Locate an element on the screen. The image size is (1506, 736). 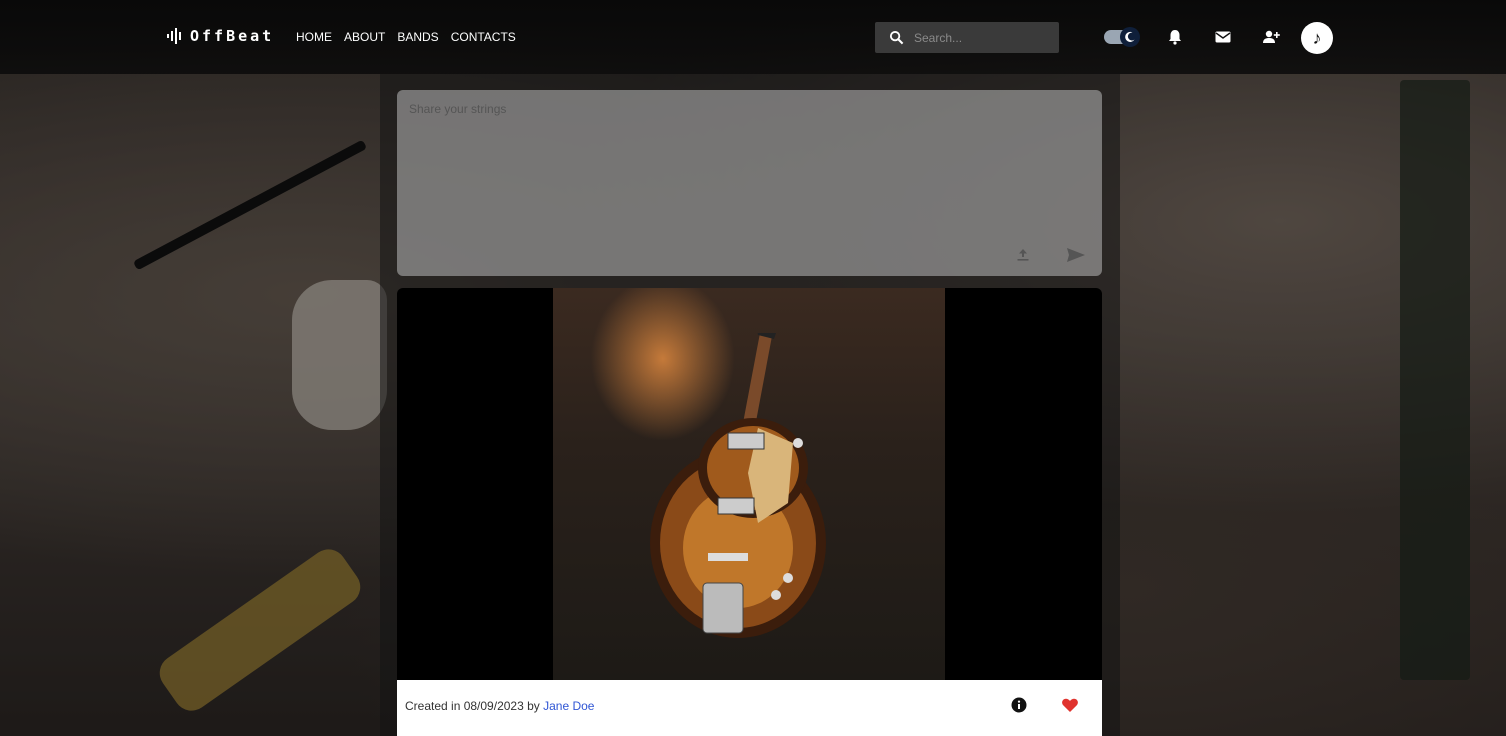
messages-button is located at coordinates (1223, 37).